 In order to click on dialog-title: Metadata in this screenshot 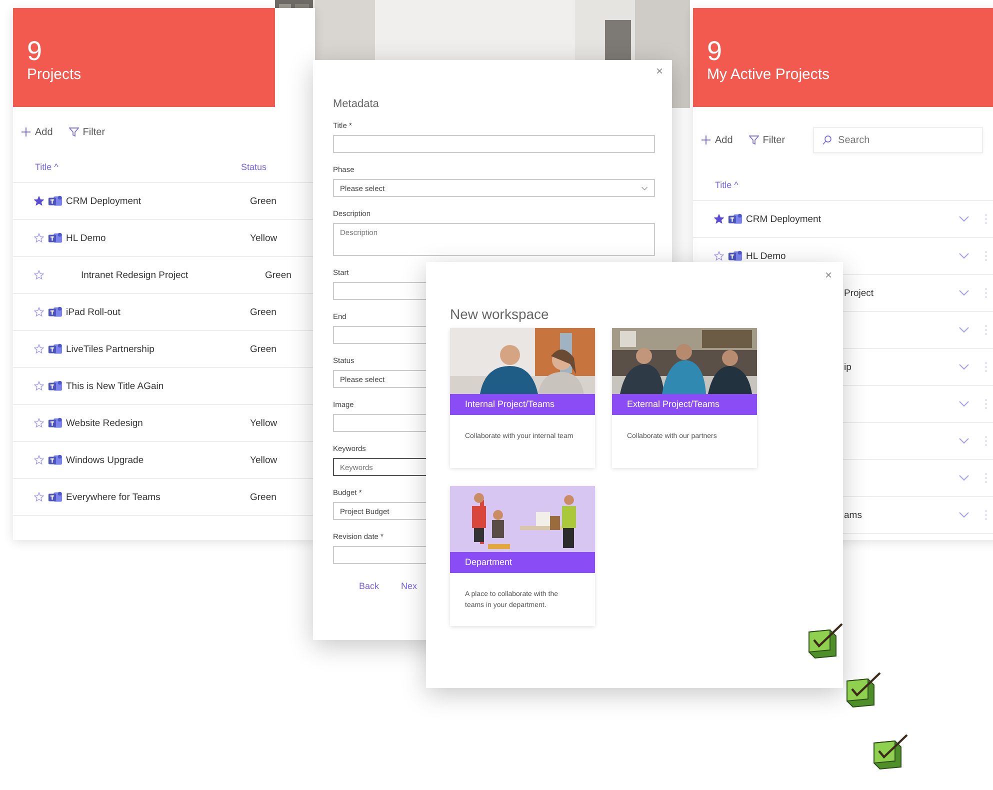, I will do `click(356, 104)`.